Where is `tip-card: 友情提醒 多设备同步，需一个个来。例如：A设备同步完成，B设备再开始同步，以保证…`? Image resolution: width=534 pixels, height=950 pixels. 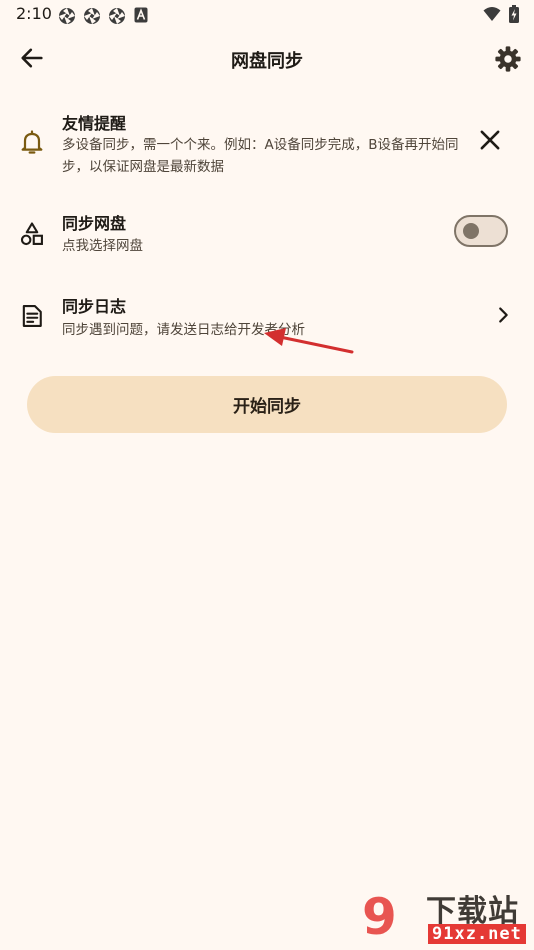
tip-card: 友情提醒 多设备同步，需一个个来。例如：A设备同步完成，B设备再开始同步，以保证… is located at coordinates (267, 143).